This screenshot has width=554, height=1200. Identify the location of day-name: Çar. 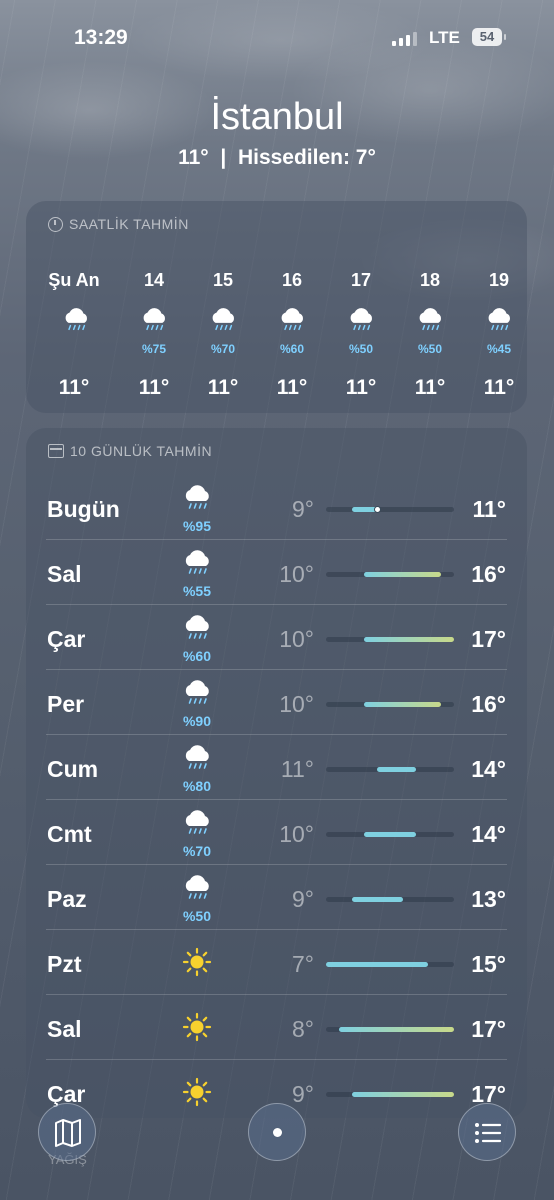
(66, 639).